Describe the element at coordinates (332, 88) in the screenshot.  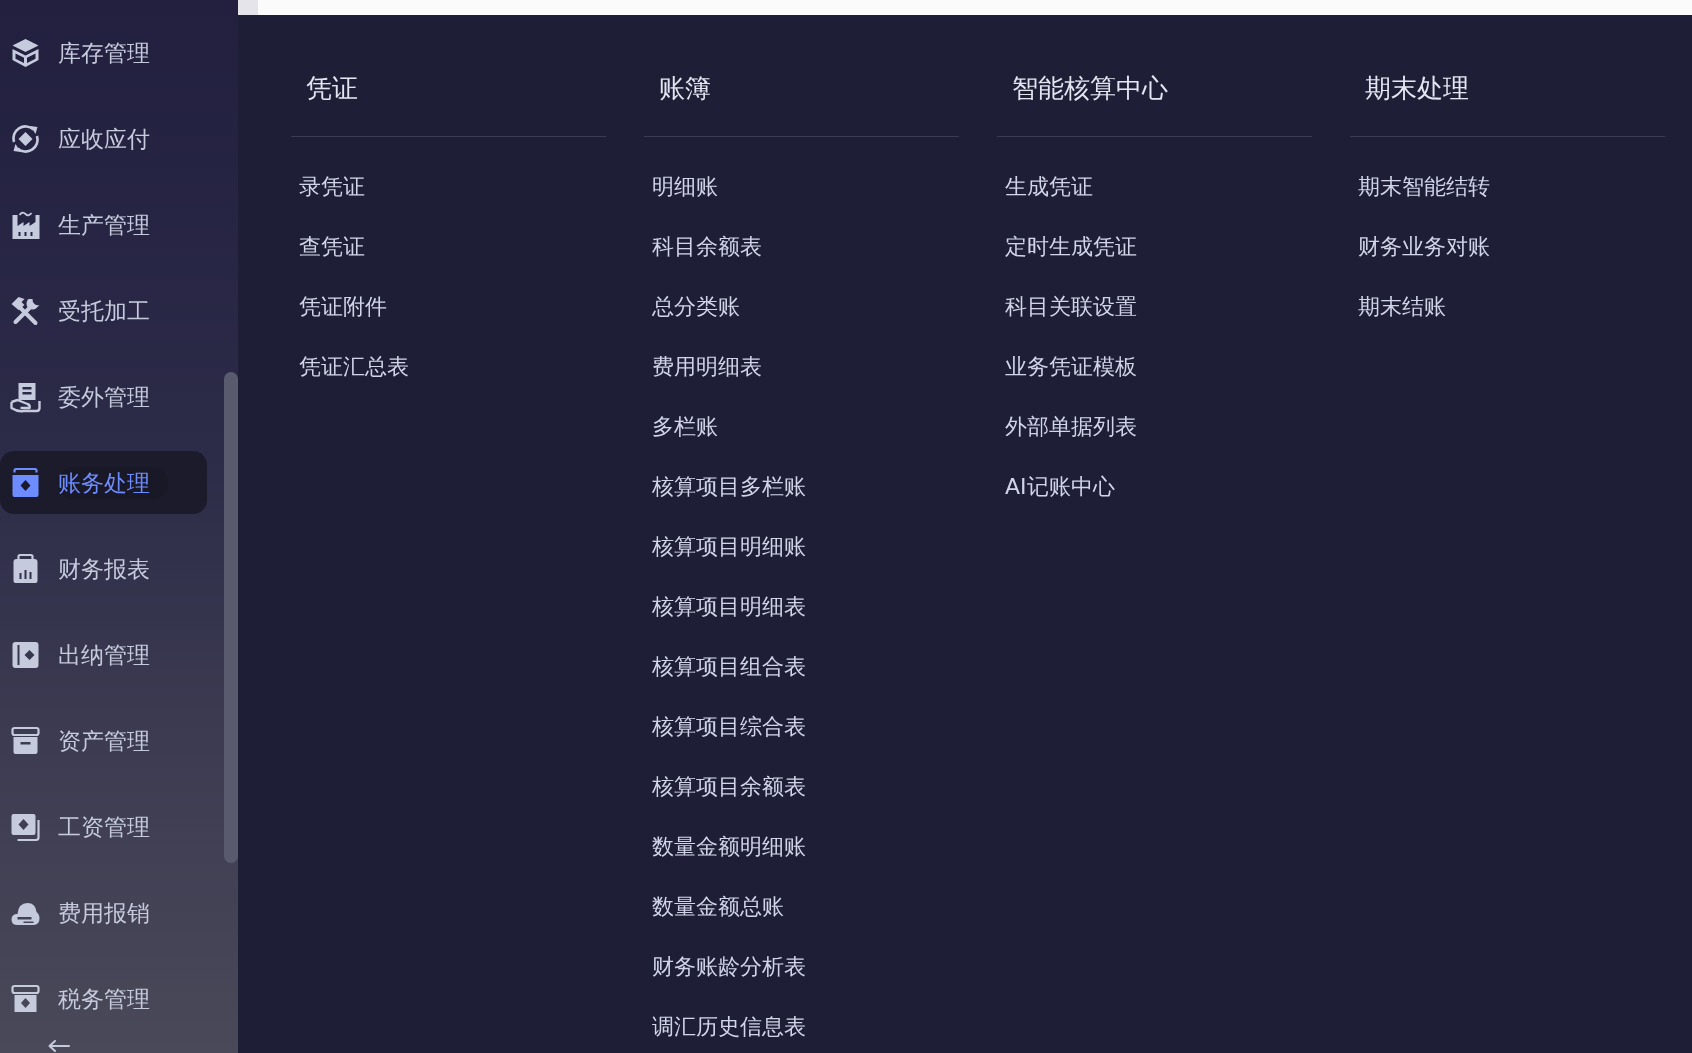
I see `column-title: 凭证` at that location.